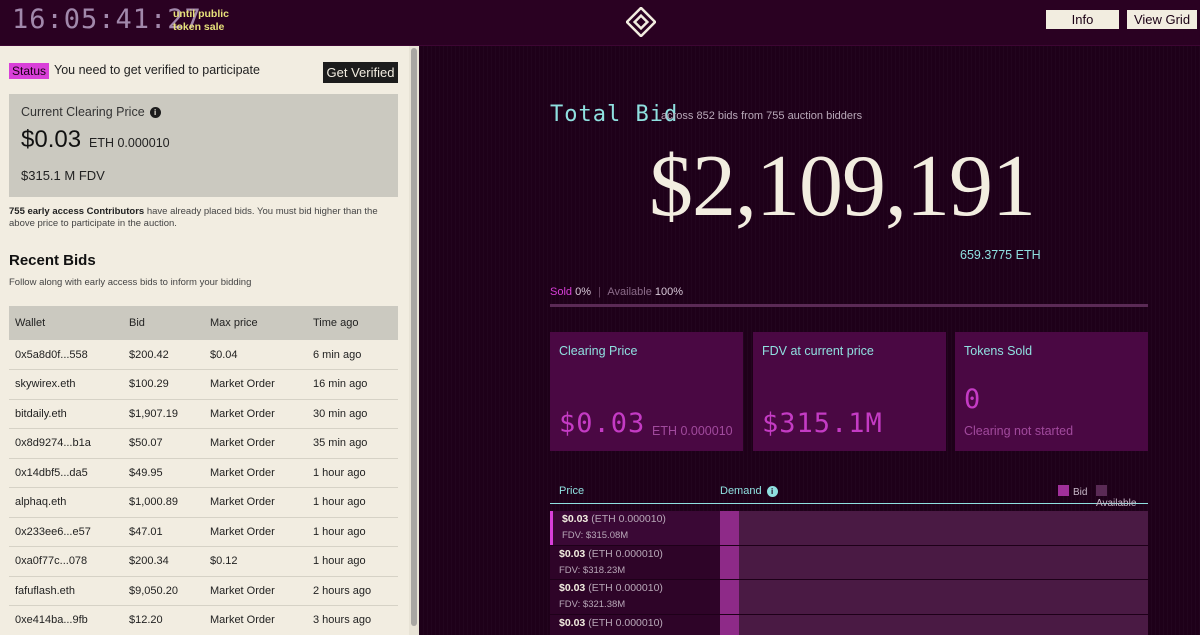 The height and width of the screenshot is (635, 1200). Describe the element at coordinates (163, 620) in the screenshot. I see `bid-cell: $12.20` at that location.